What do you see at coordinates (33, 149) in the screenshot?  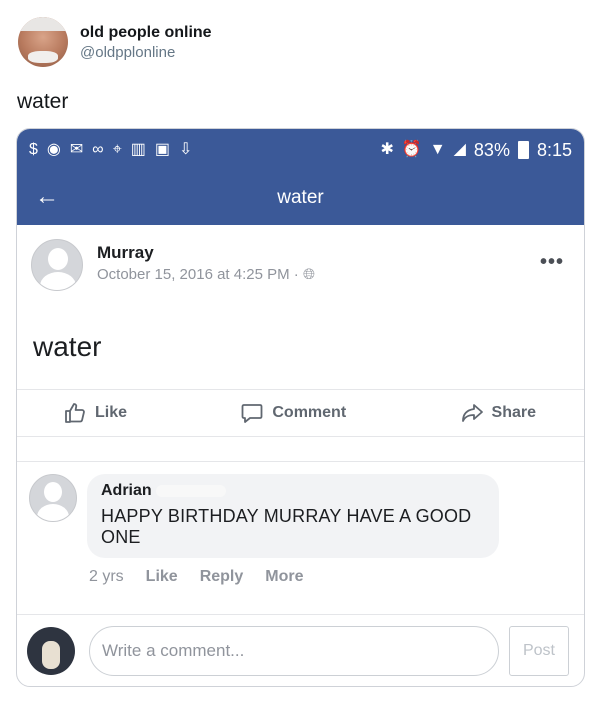 I see `dollar-icon: $` at bounding box center [33, 149].